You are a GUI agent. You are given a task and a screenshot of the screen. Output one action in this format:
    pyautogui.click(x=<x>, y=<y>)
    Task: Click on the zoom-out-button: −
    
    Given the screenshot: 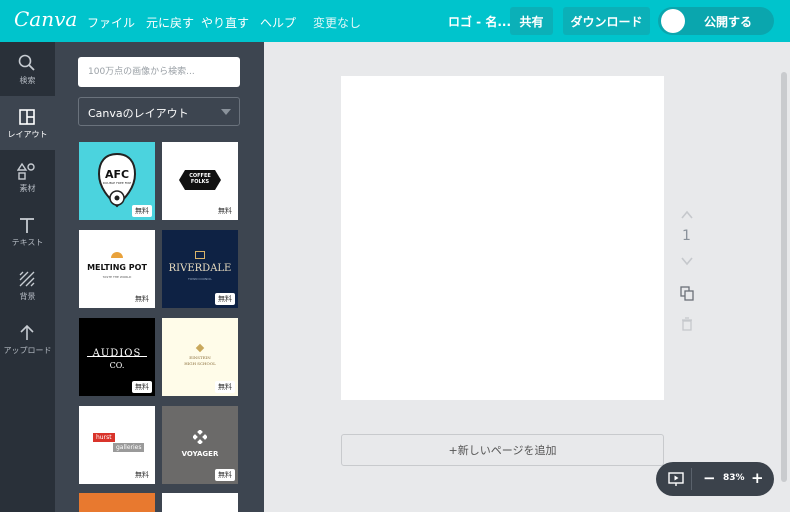 What is the action you would take?
    pyautogui.click(x=709, y=478)
    